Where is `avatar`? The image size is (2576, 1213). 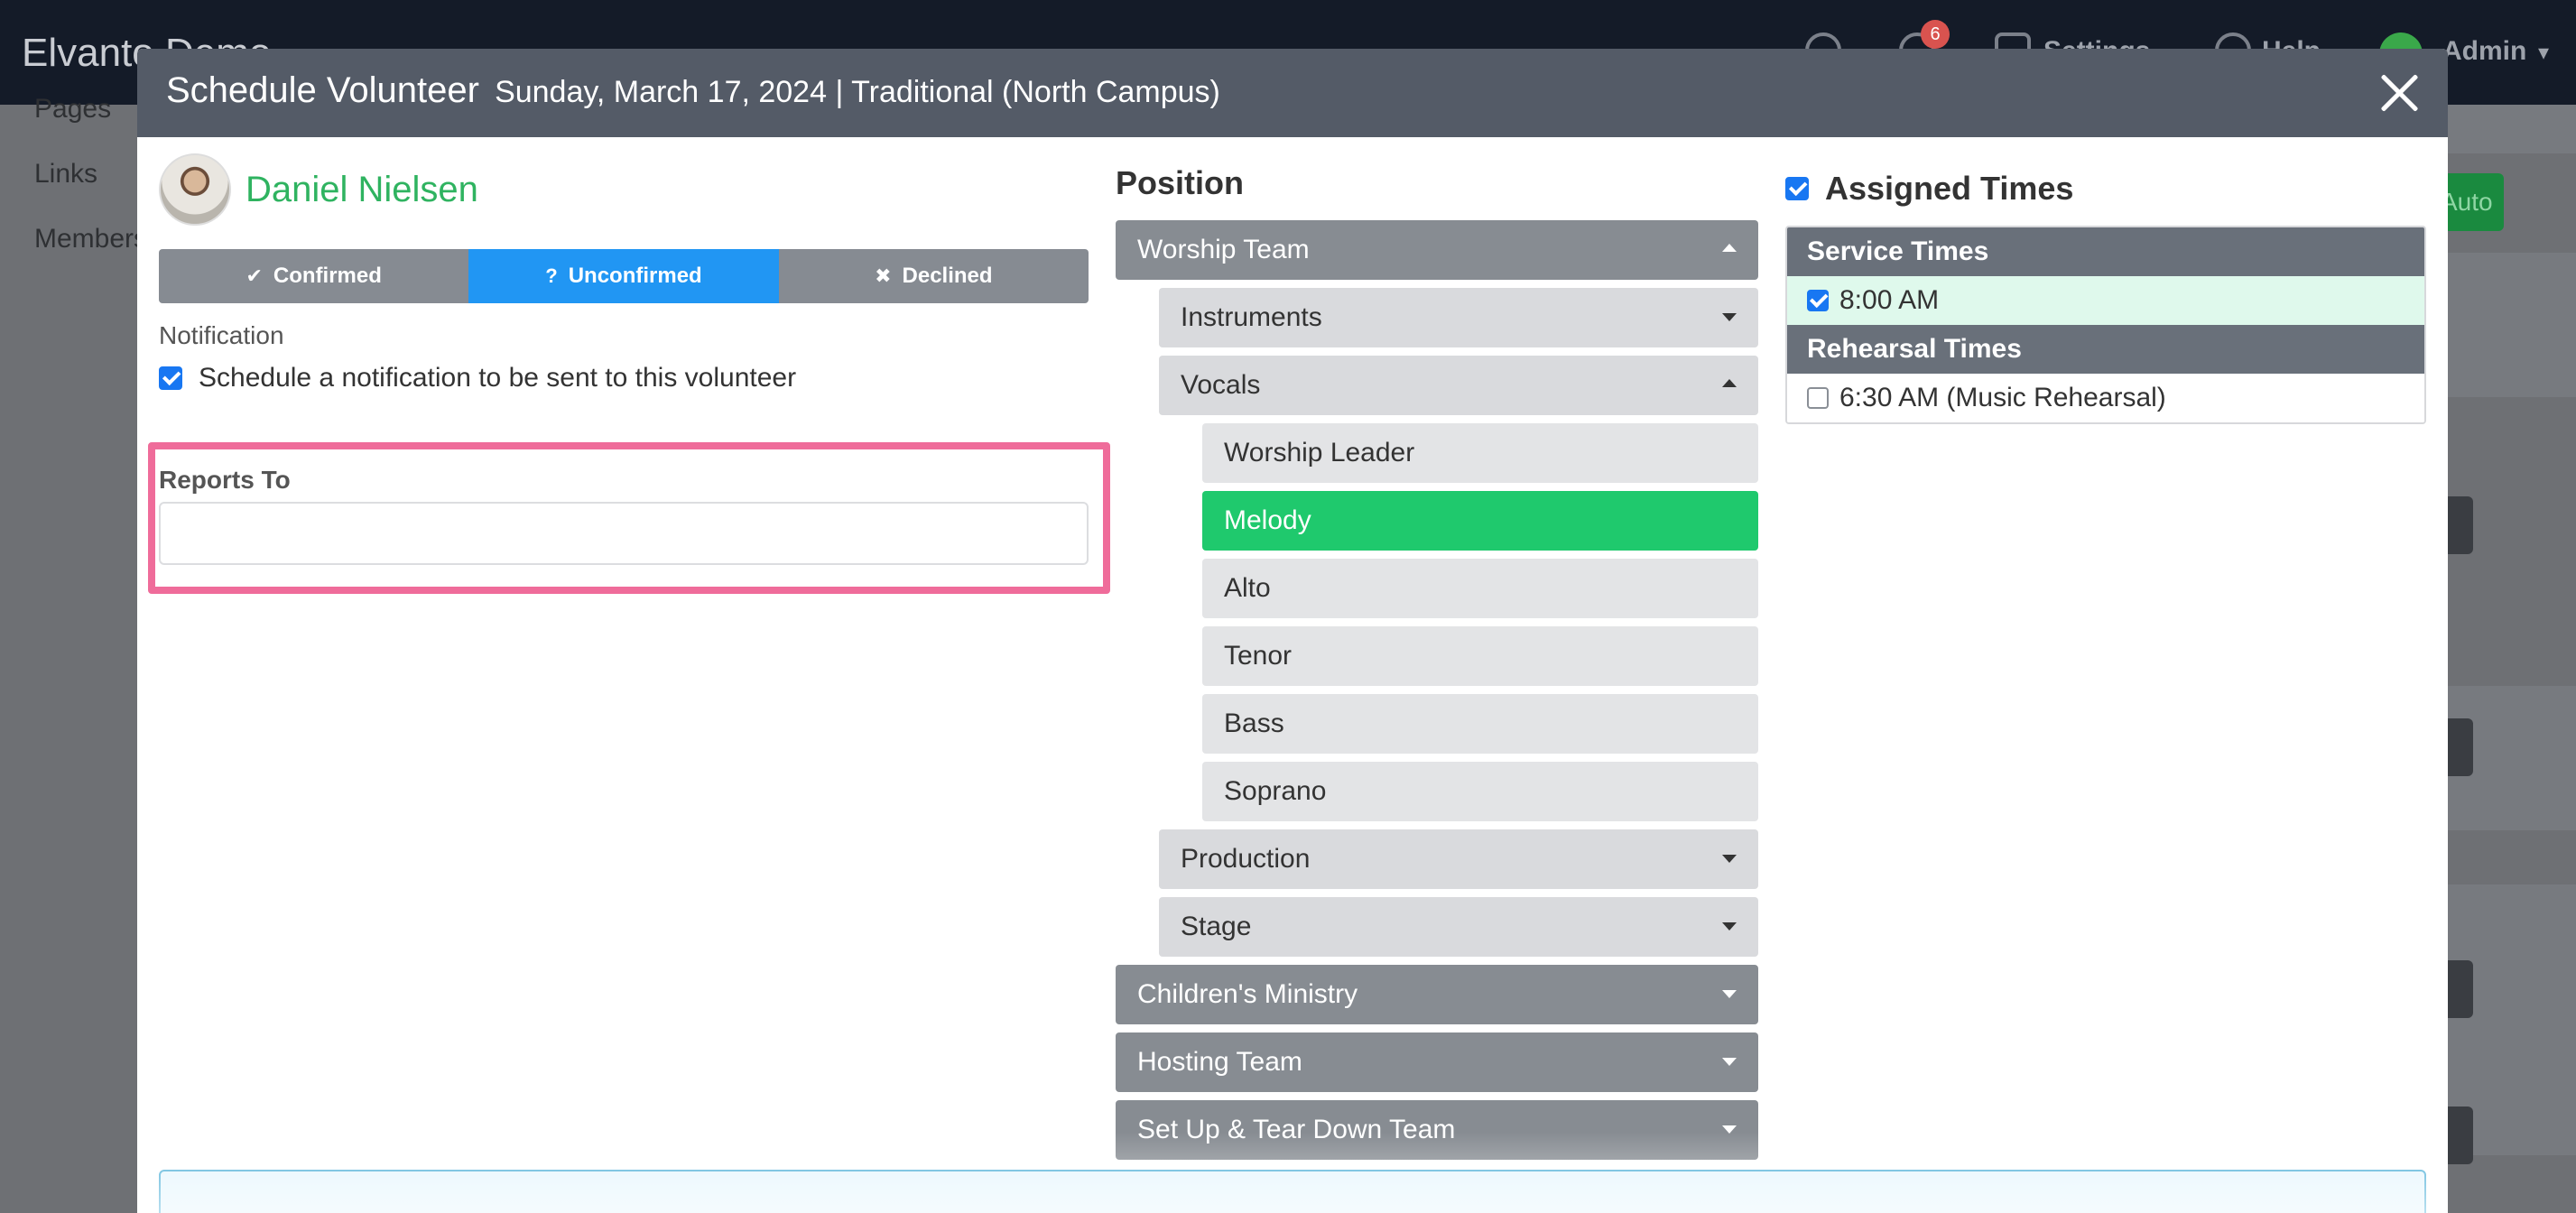 avatar is located at coordinates (195, 189).